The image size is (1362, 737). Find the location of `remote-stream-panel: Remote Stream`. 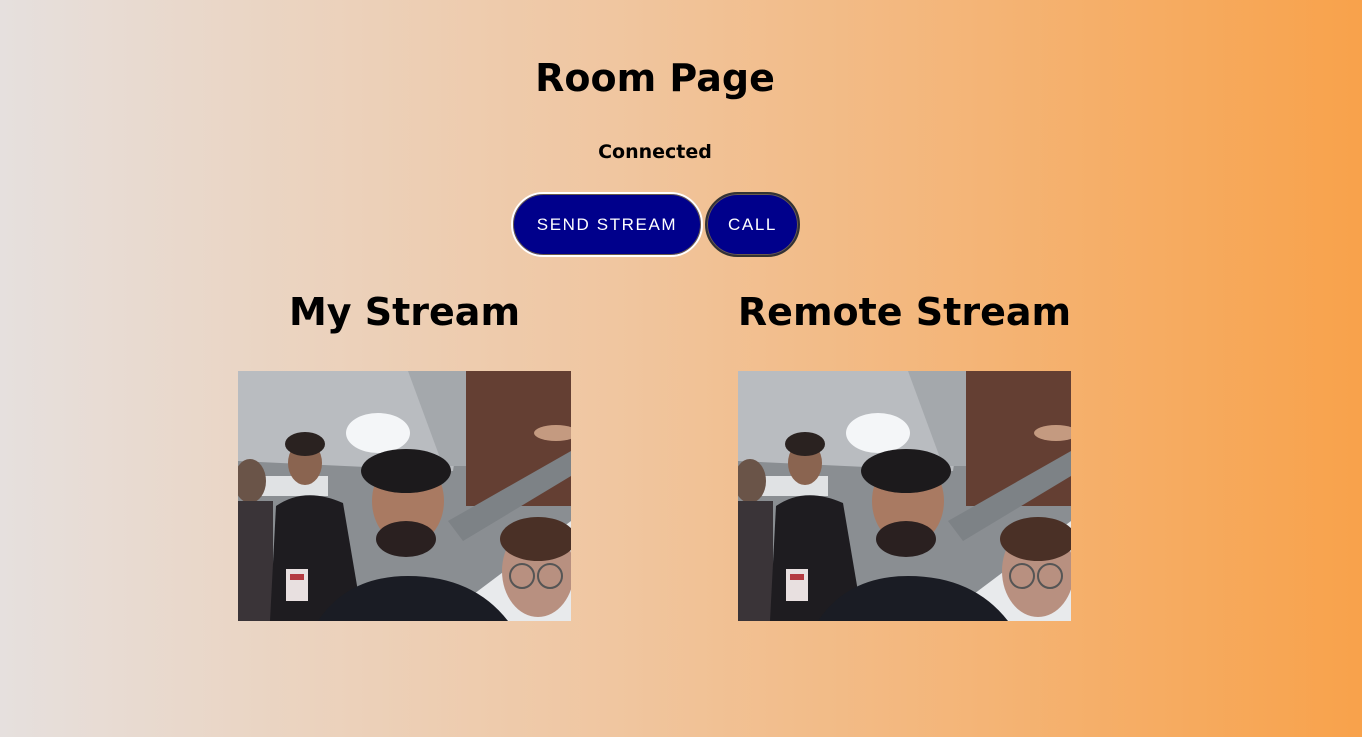

remote-stream-panel: Remote Stream is located at coordinates (904, 455).